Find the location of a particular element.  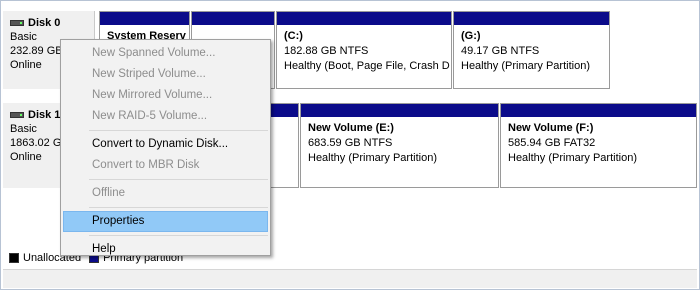

disk-name: Disk 1 is located at coordinates (44, 115).